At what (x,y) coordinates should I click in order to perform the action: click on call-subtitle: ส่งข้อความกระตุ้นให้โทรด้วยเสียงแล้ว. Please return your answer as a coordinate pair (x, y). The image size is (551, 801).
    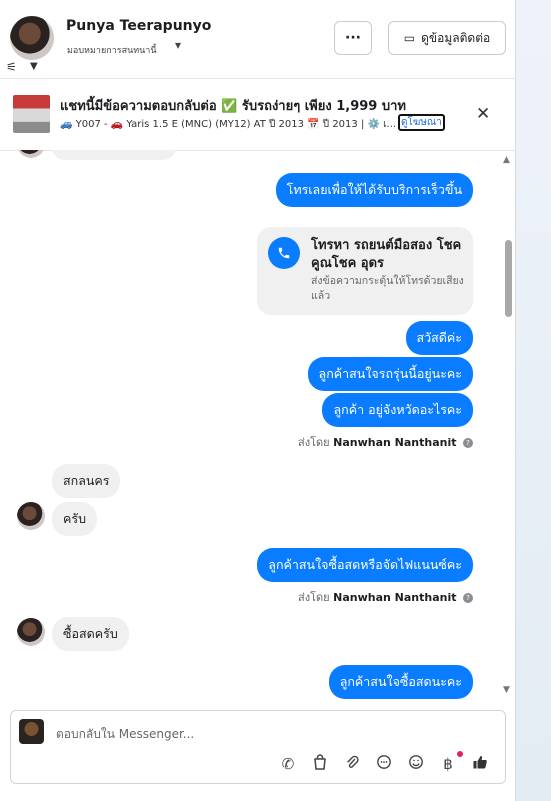
    Looking at the image, I should click on (387, 288).